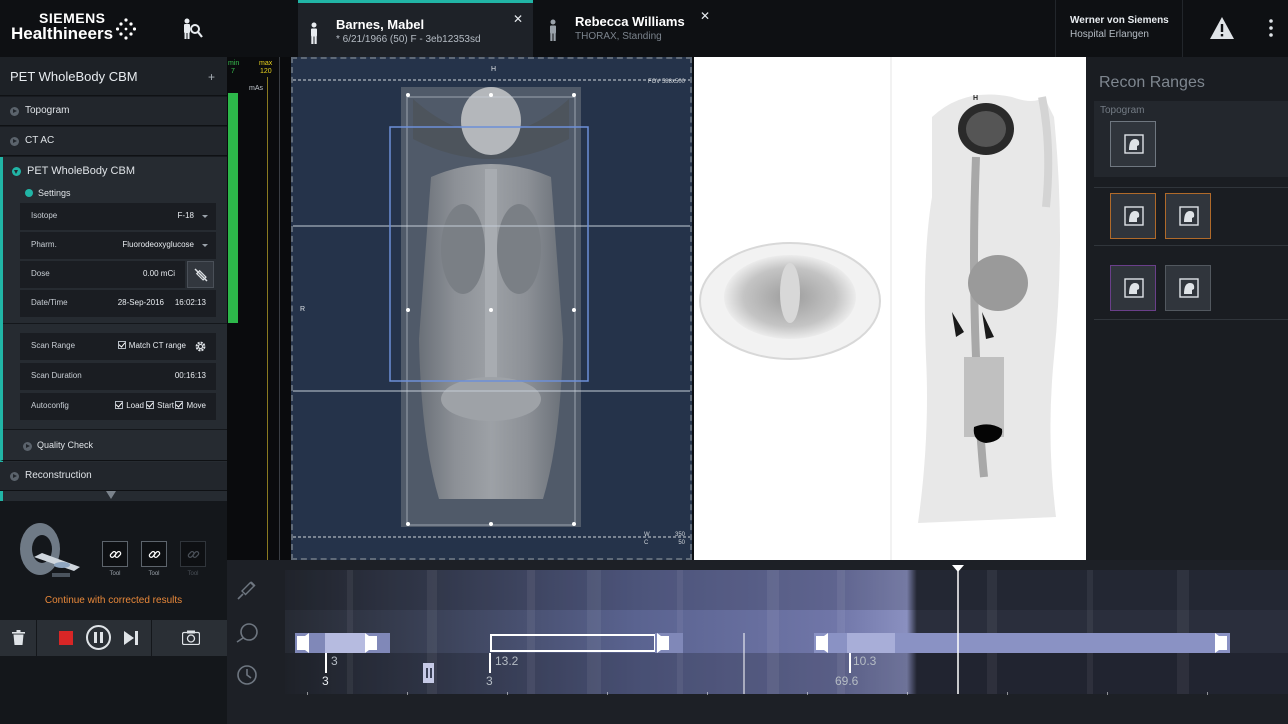 The image size is (1288, 724). What do you see at coordinates (113, 141) in the screenshot?
I see `section-ct-ac: CT AC` at bounding box center [113, 141].